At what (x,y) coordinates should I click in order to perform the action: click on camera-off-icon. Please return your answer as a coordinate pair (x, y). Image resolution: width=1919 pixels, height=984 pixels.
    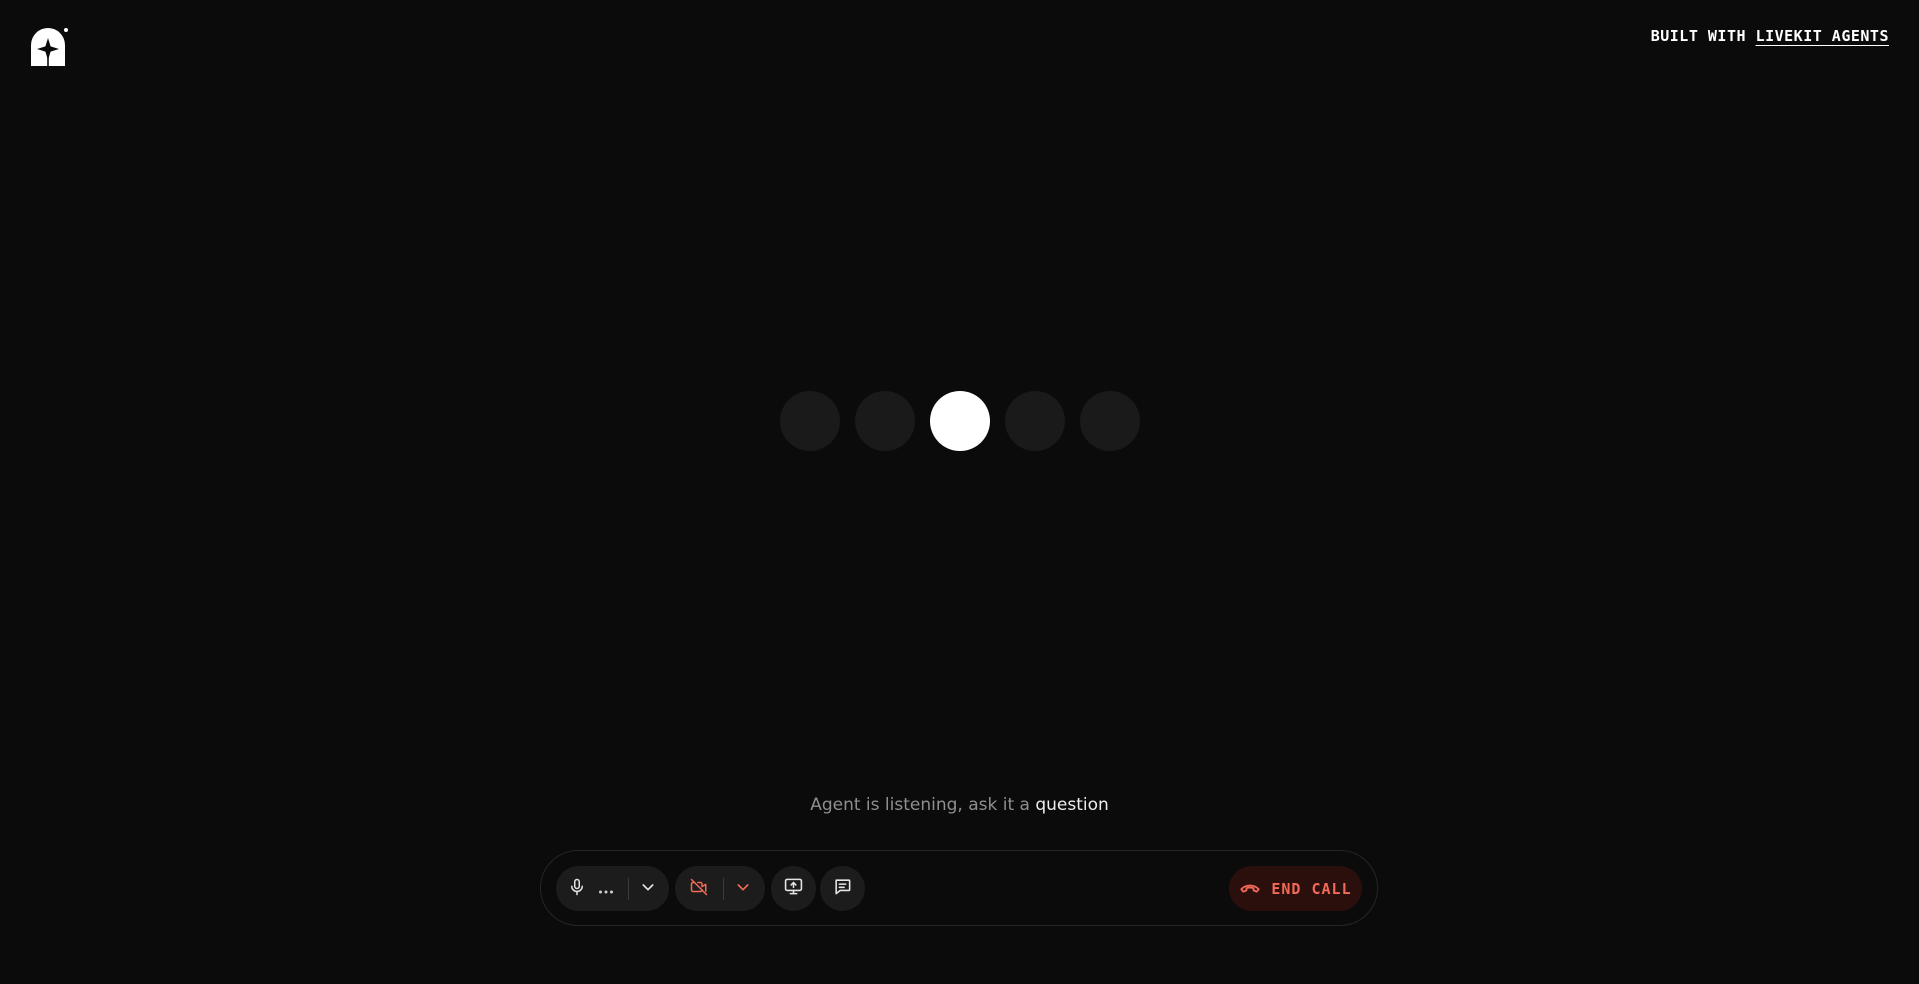
    Looking at the image, I should click on (699, 889).